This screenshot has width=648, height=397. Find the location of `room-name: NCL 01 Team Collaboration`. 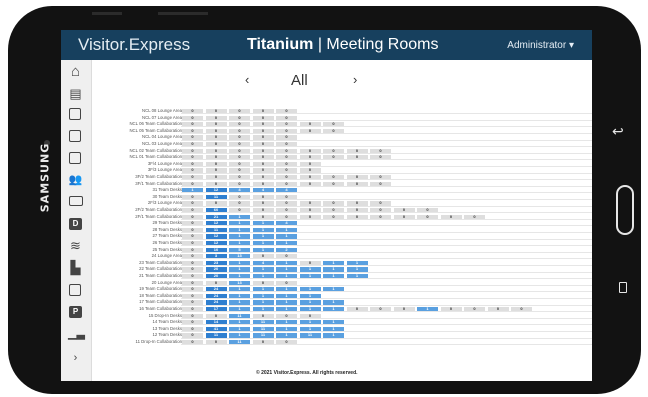

room-name: NCL 01 Team Collaboration is located at coordinates (155, 156).